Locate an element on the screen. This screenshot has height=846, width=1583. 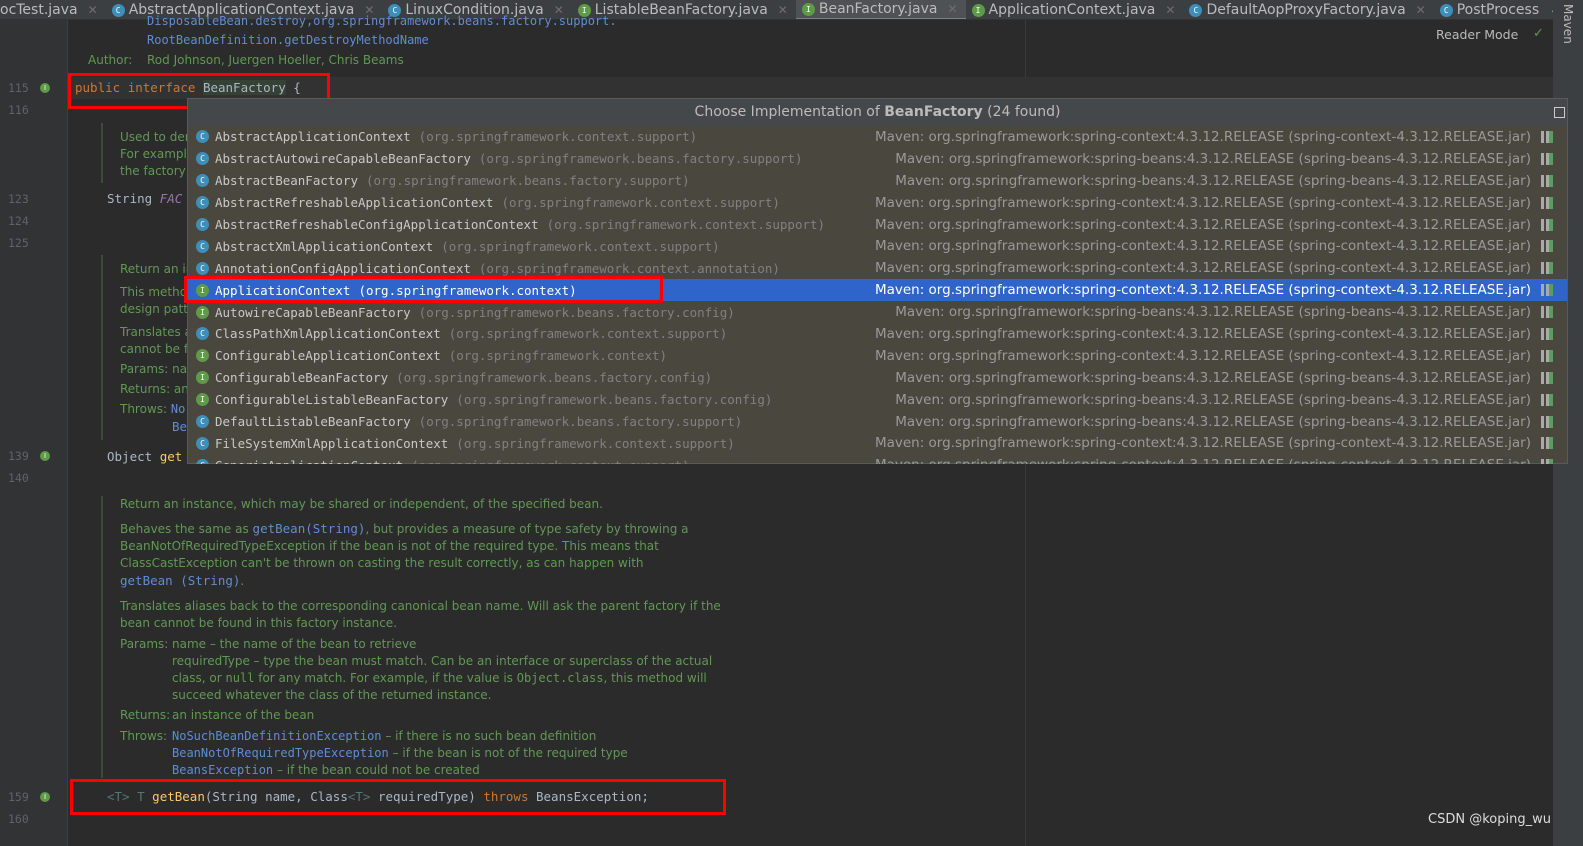
line-number: 123 is located at coordinates (18, 199).